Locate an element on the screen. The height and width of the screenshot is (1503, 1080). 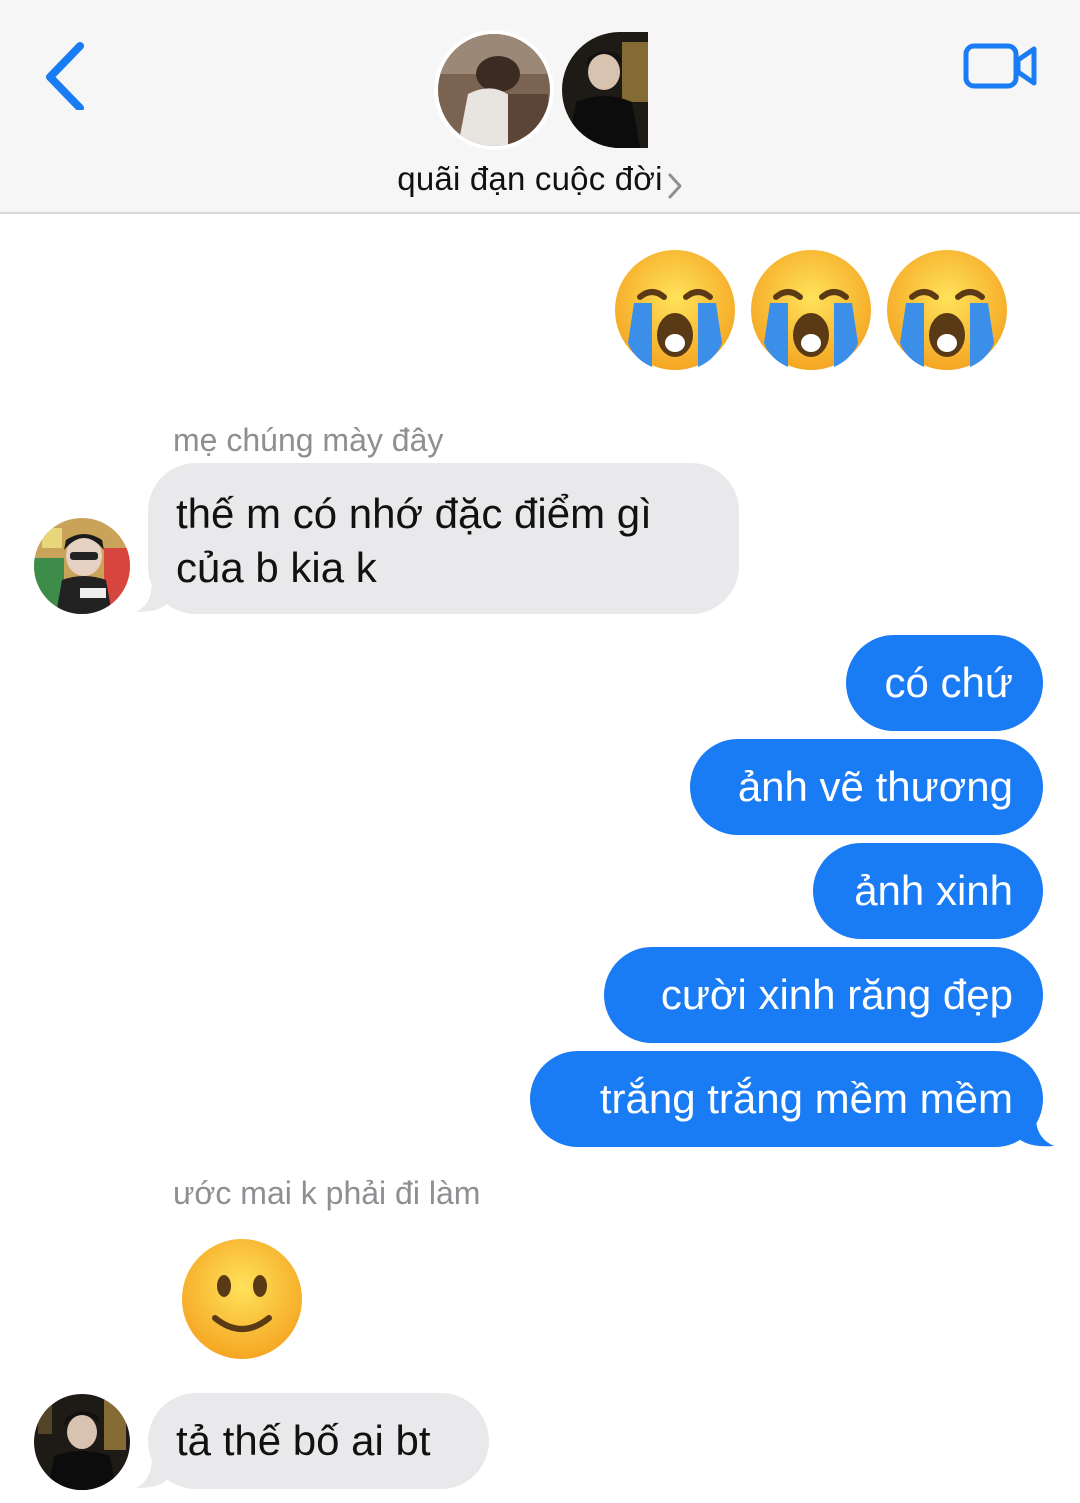
group-name-button: quãi đạn cuộc đời is located at coordinates (540, 180).